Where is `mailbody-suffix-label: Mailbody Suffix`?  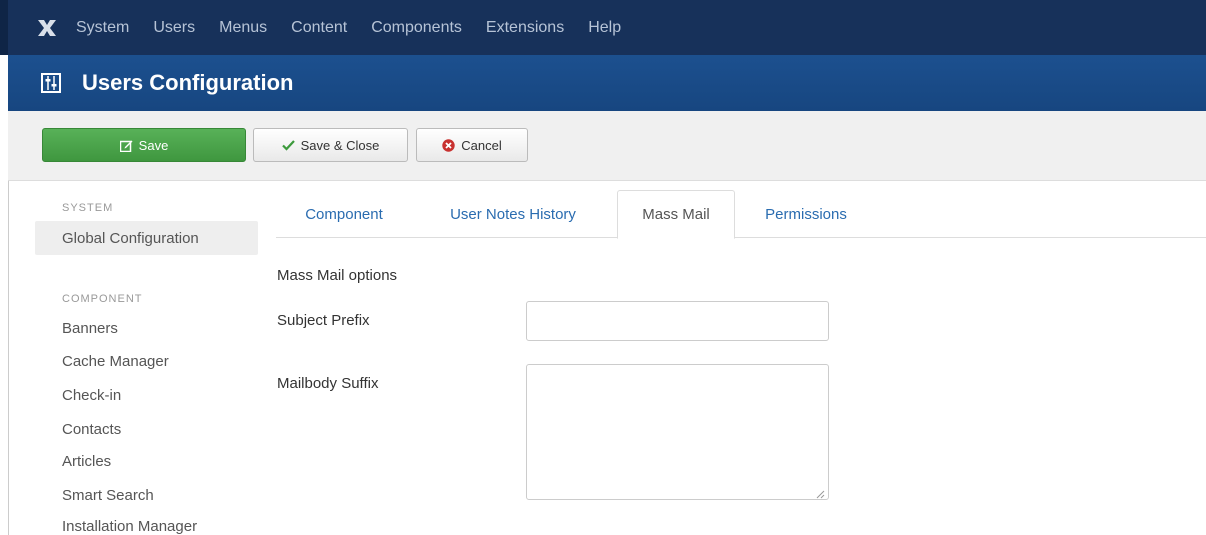 mailbody-suffix-label: Mailbody Suffix is located at coordinates (328, 383).